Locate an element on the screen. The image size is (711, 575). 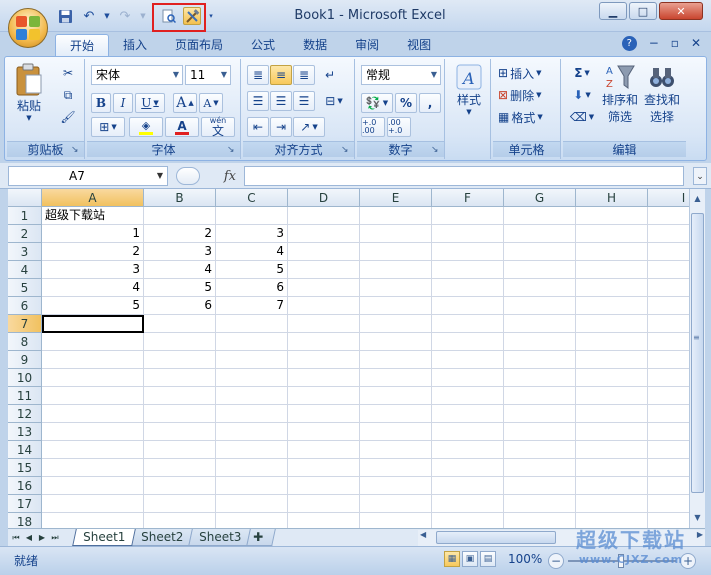
cell-e14 is located at coordinates (396, 450).